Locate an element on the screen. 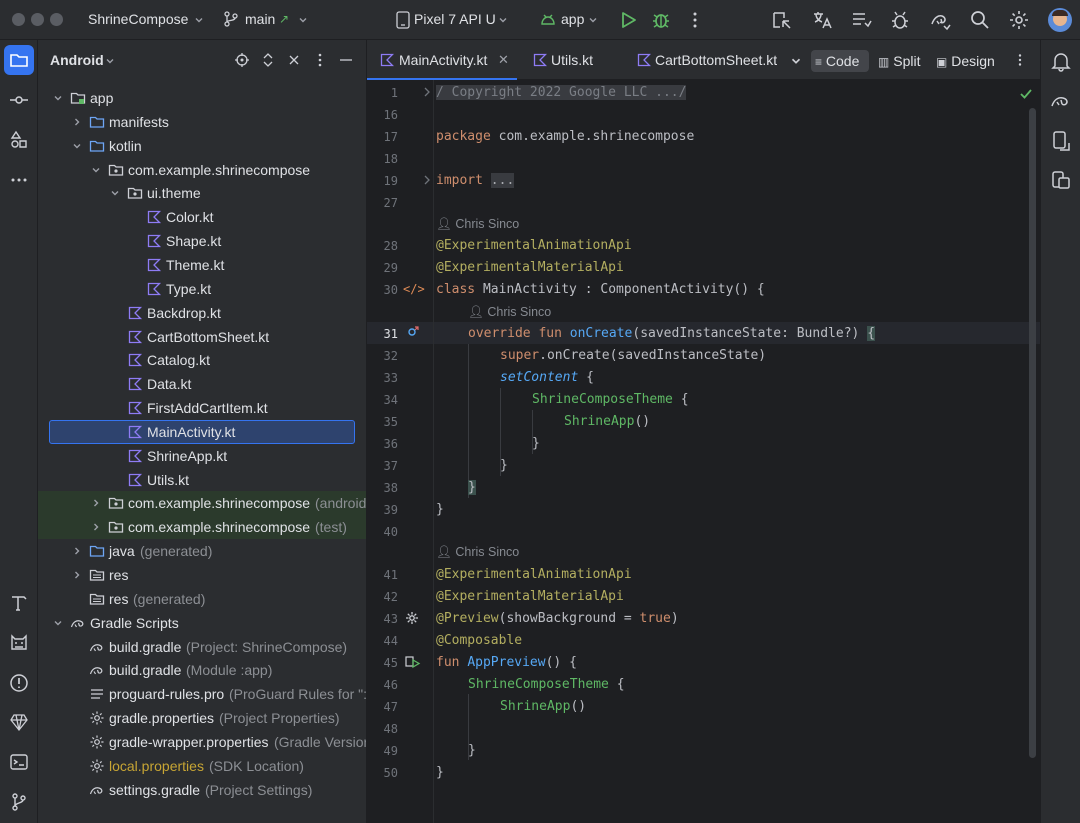 The image size is (1080, 823). tree-item: com.example.shrinecompose(androidT is located at coordinates (202, 503).